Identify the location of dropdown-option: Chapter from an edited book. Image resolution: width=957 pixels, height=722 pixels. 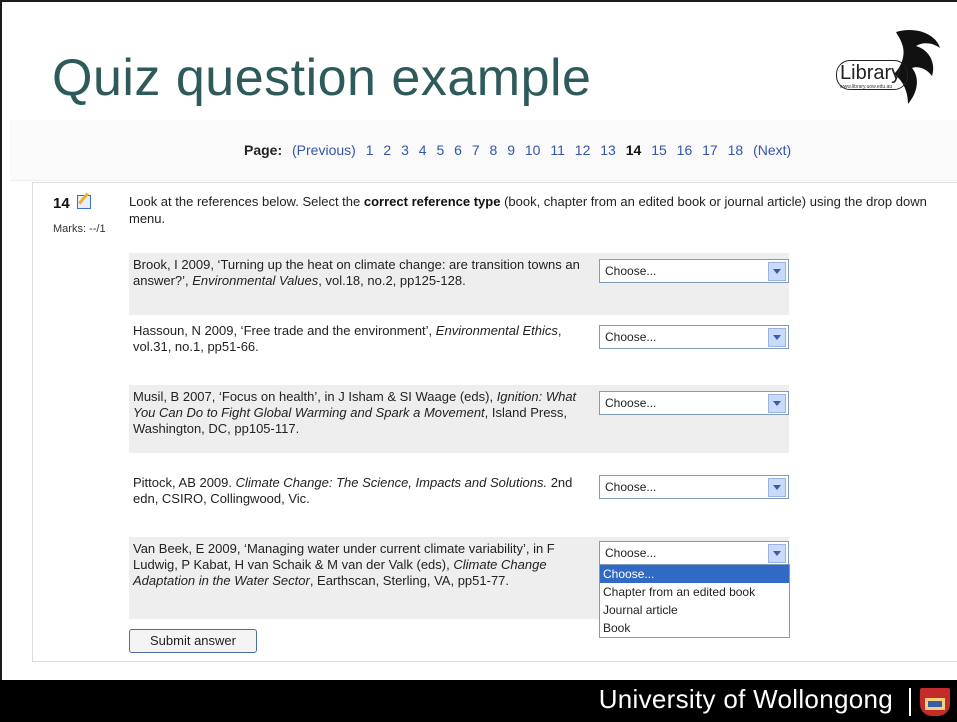
(694, 592).